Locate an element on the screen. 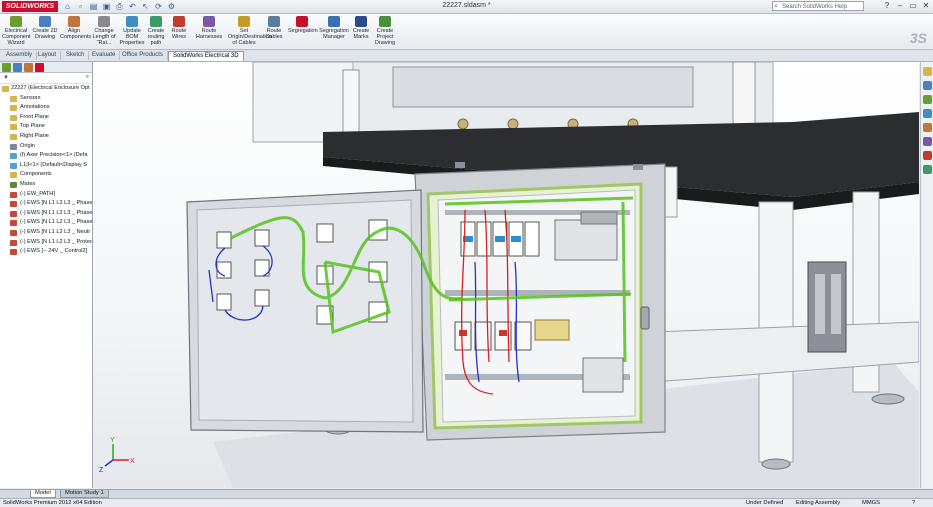 The width and height of the screenshot is (933, 507). tree-root: 22227 (Electrical Enclosure Opt is located at coordinates (46, 89).